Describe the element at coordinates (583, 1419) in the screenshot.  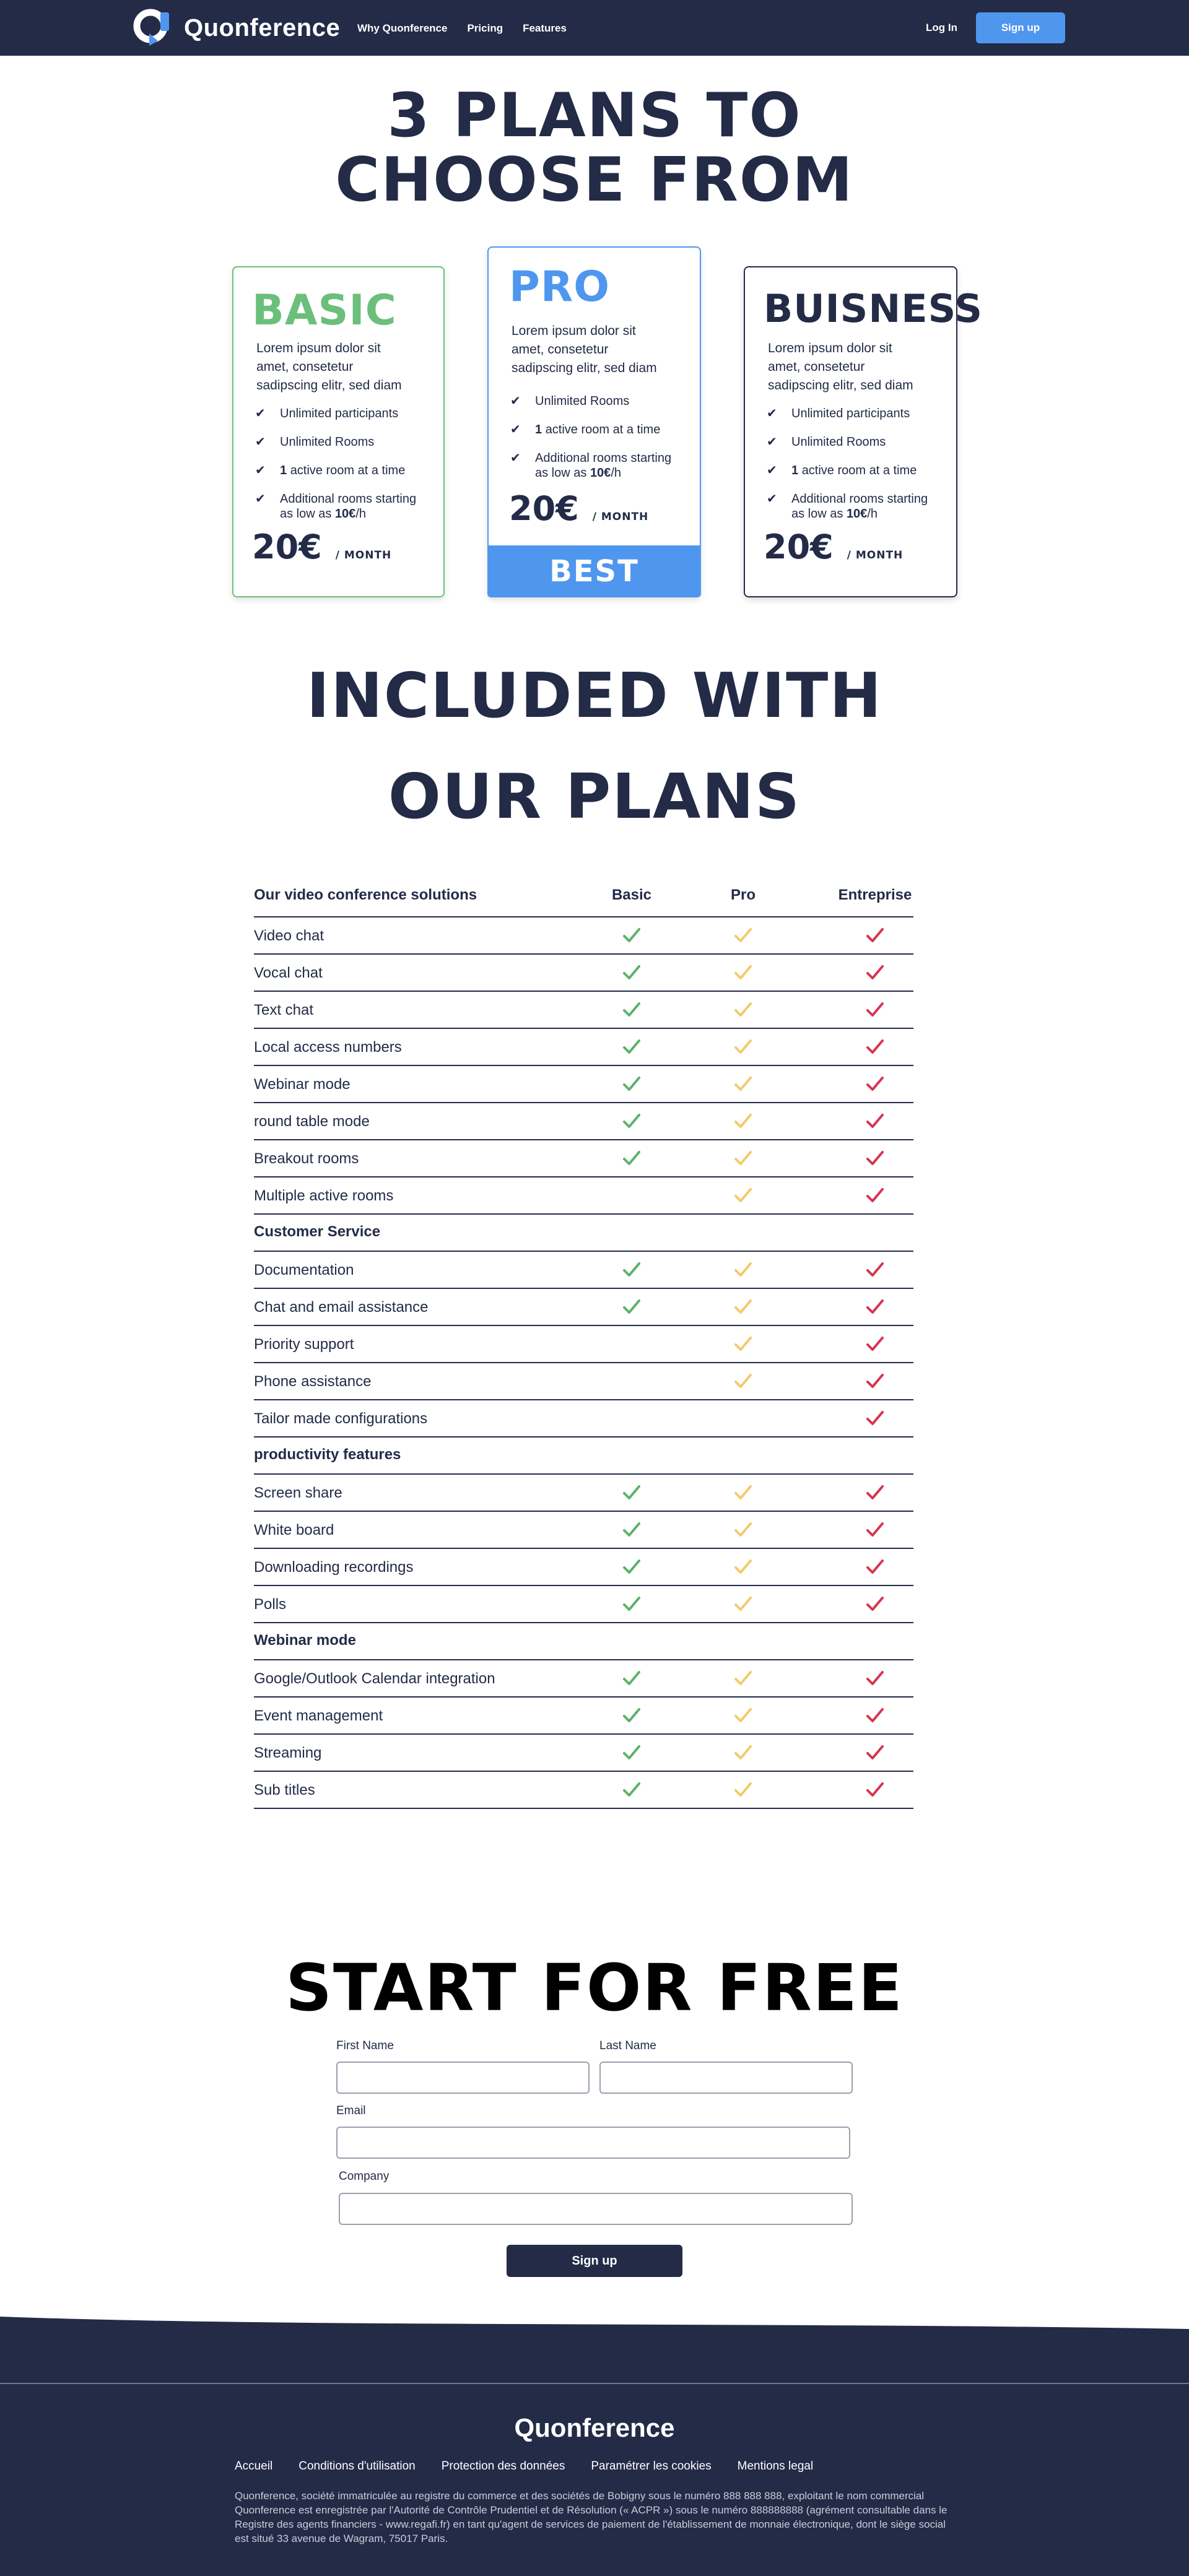
I see `table-row: Tailor made configurations` at that location.